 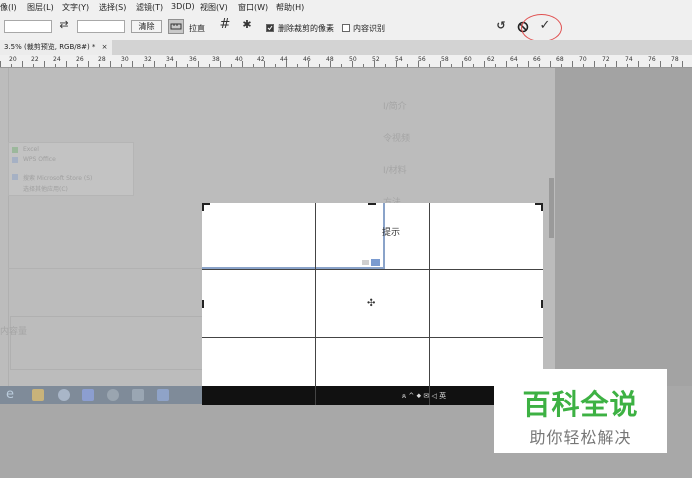 I want to click on crop-handle-left, so click(x=203, y=304).